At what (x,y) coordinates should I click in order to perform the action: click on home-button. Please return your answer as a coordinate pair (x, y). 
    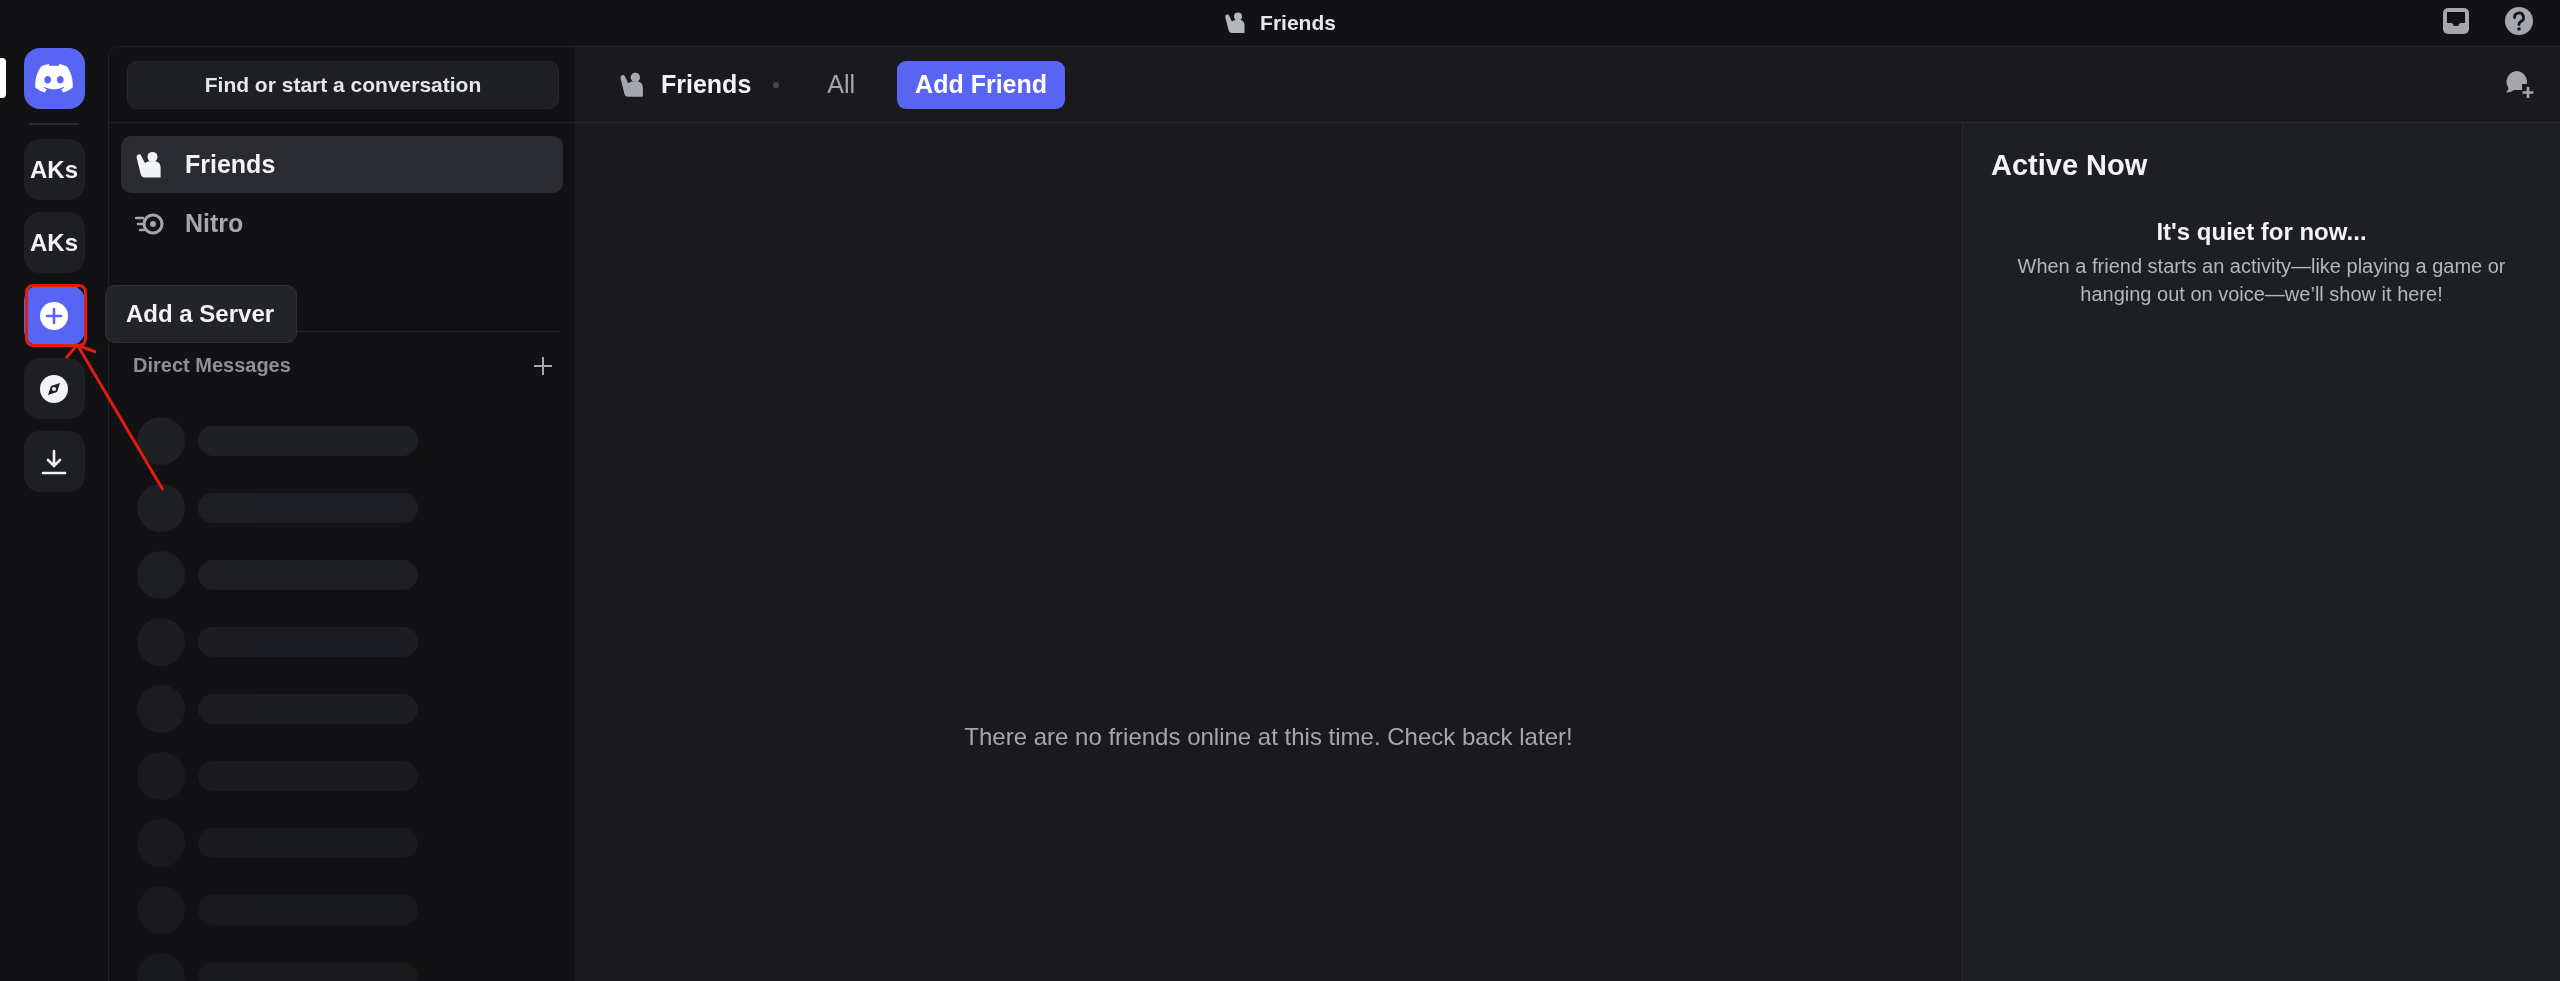
    Looking at the image, I should click on (54, 78).